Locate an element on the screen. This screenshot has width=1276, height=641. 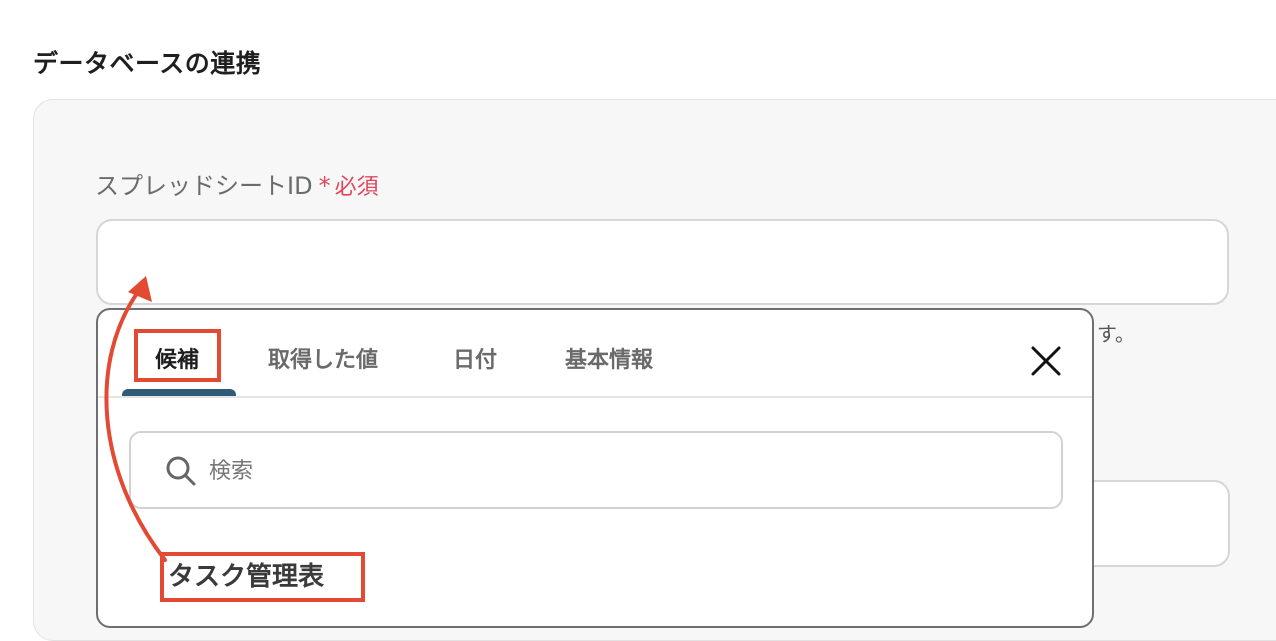
spreadsheet-id-input is located at coordinates (662, 262).